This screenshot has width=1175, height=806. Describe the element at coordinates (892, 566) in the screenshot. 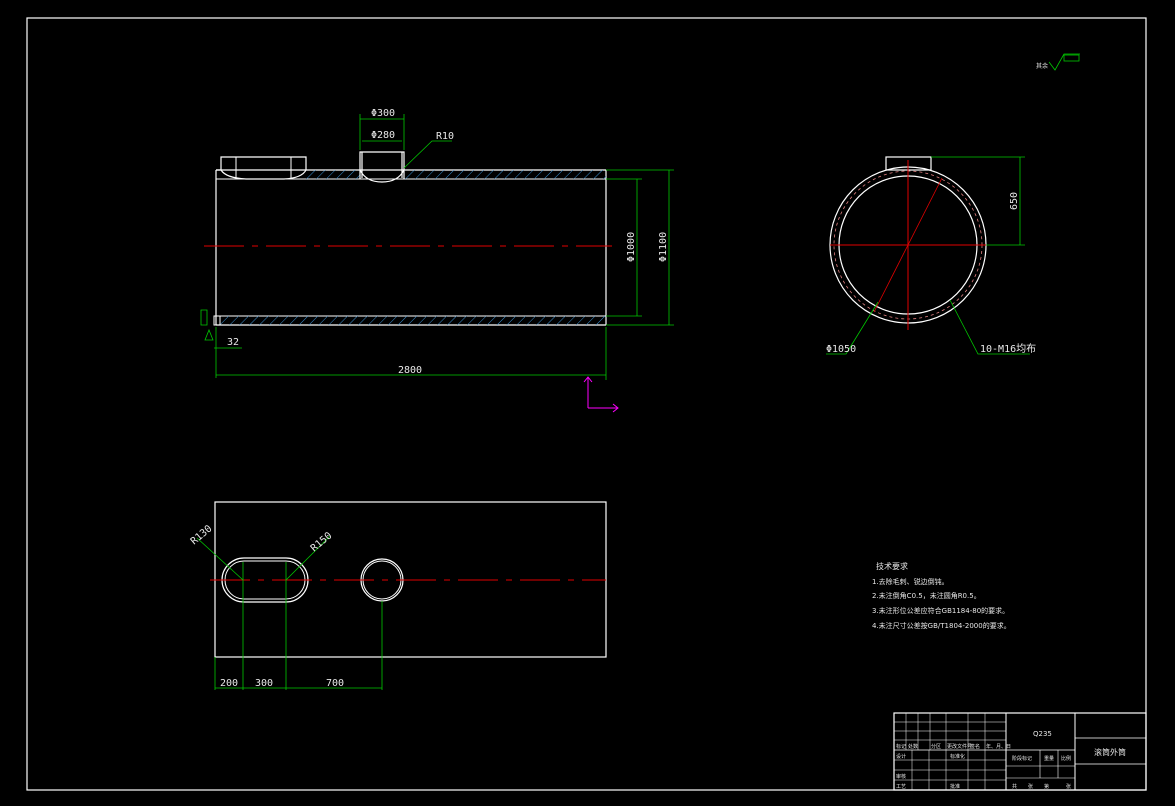

I see `notes-heading: 技术要求` at that location.